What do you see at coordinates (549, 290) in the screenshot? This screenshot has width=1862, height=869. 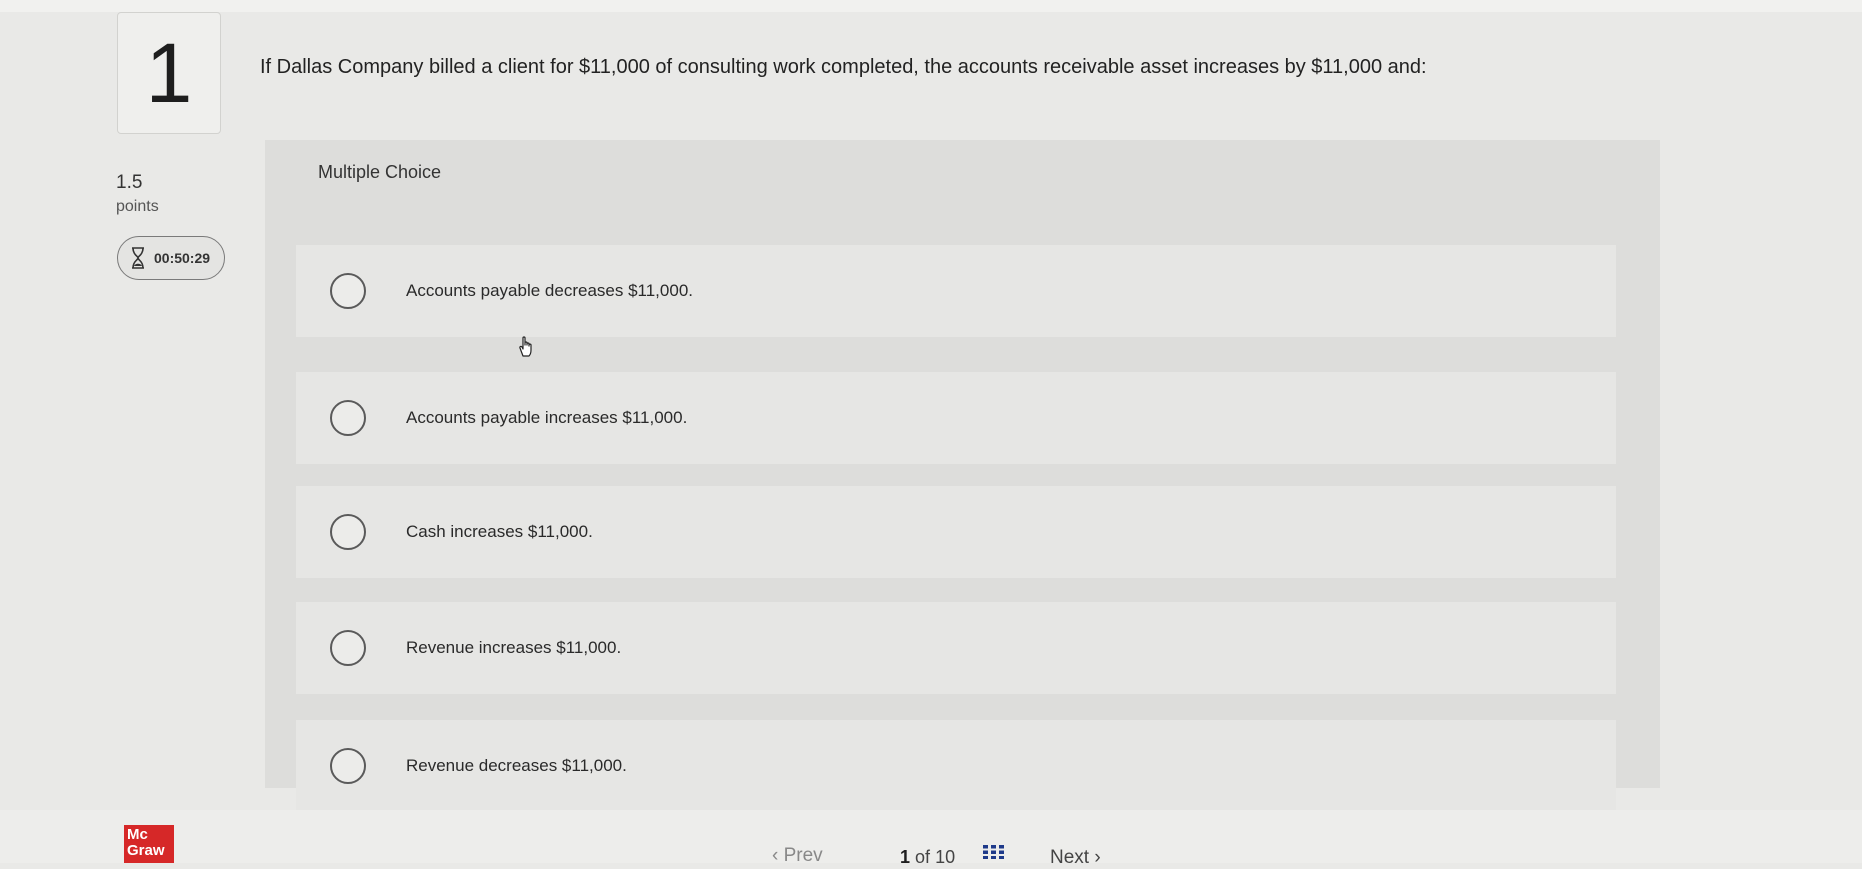 I see `choice-label: Accounts payable decreases $11,000.` at bounding box center [549, 290].